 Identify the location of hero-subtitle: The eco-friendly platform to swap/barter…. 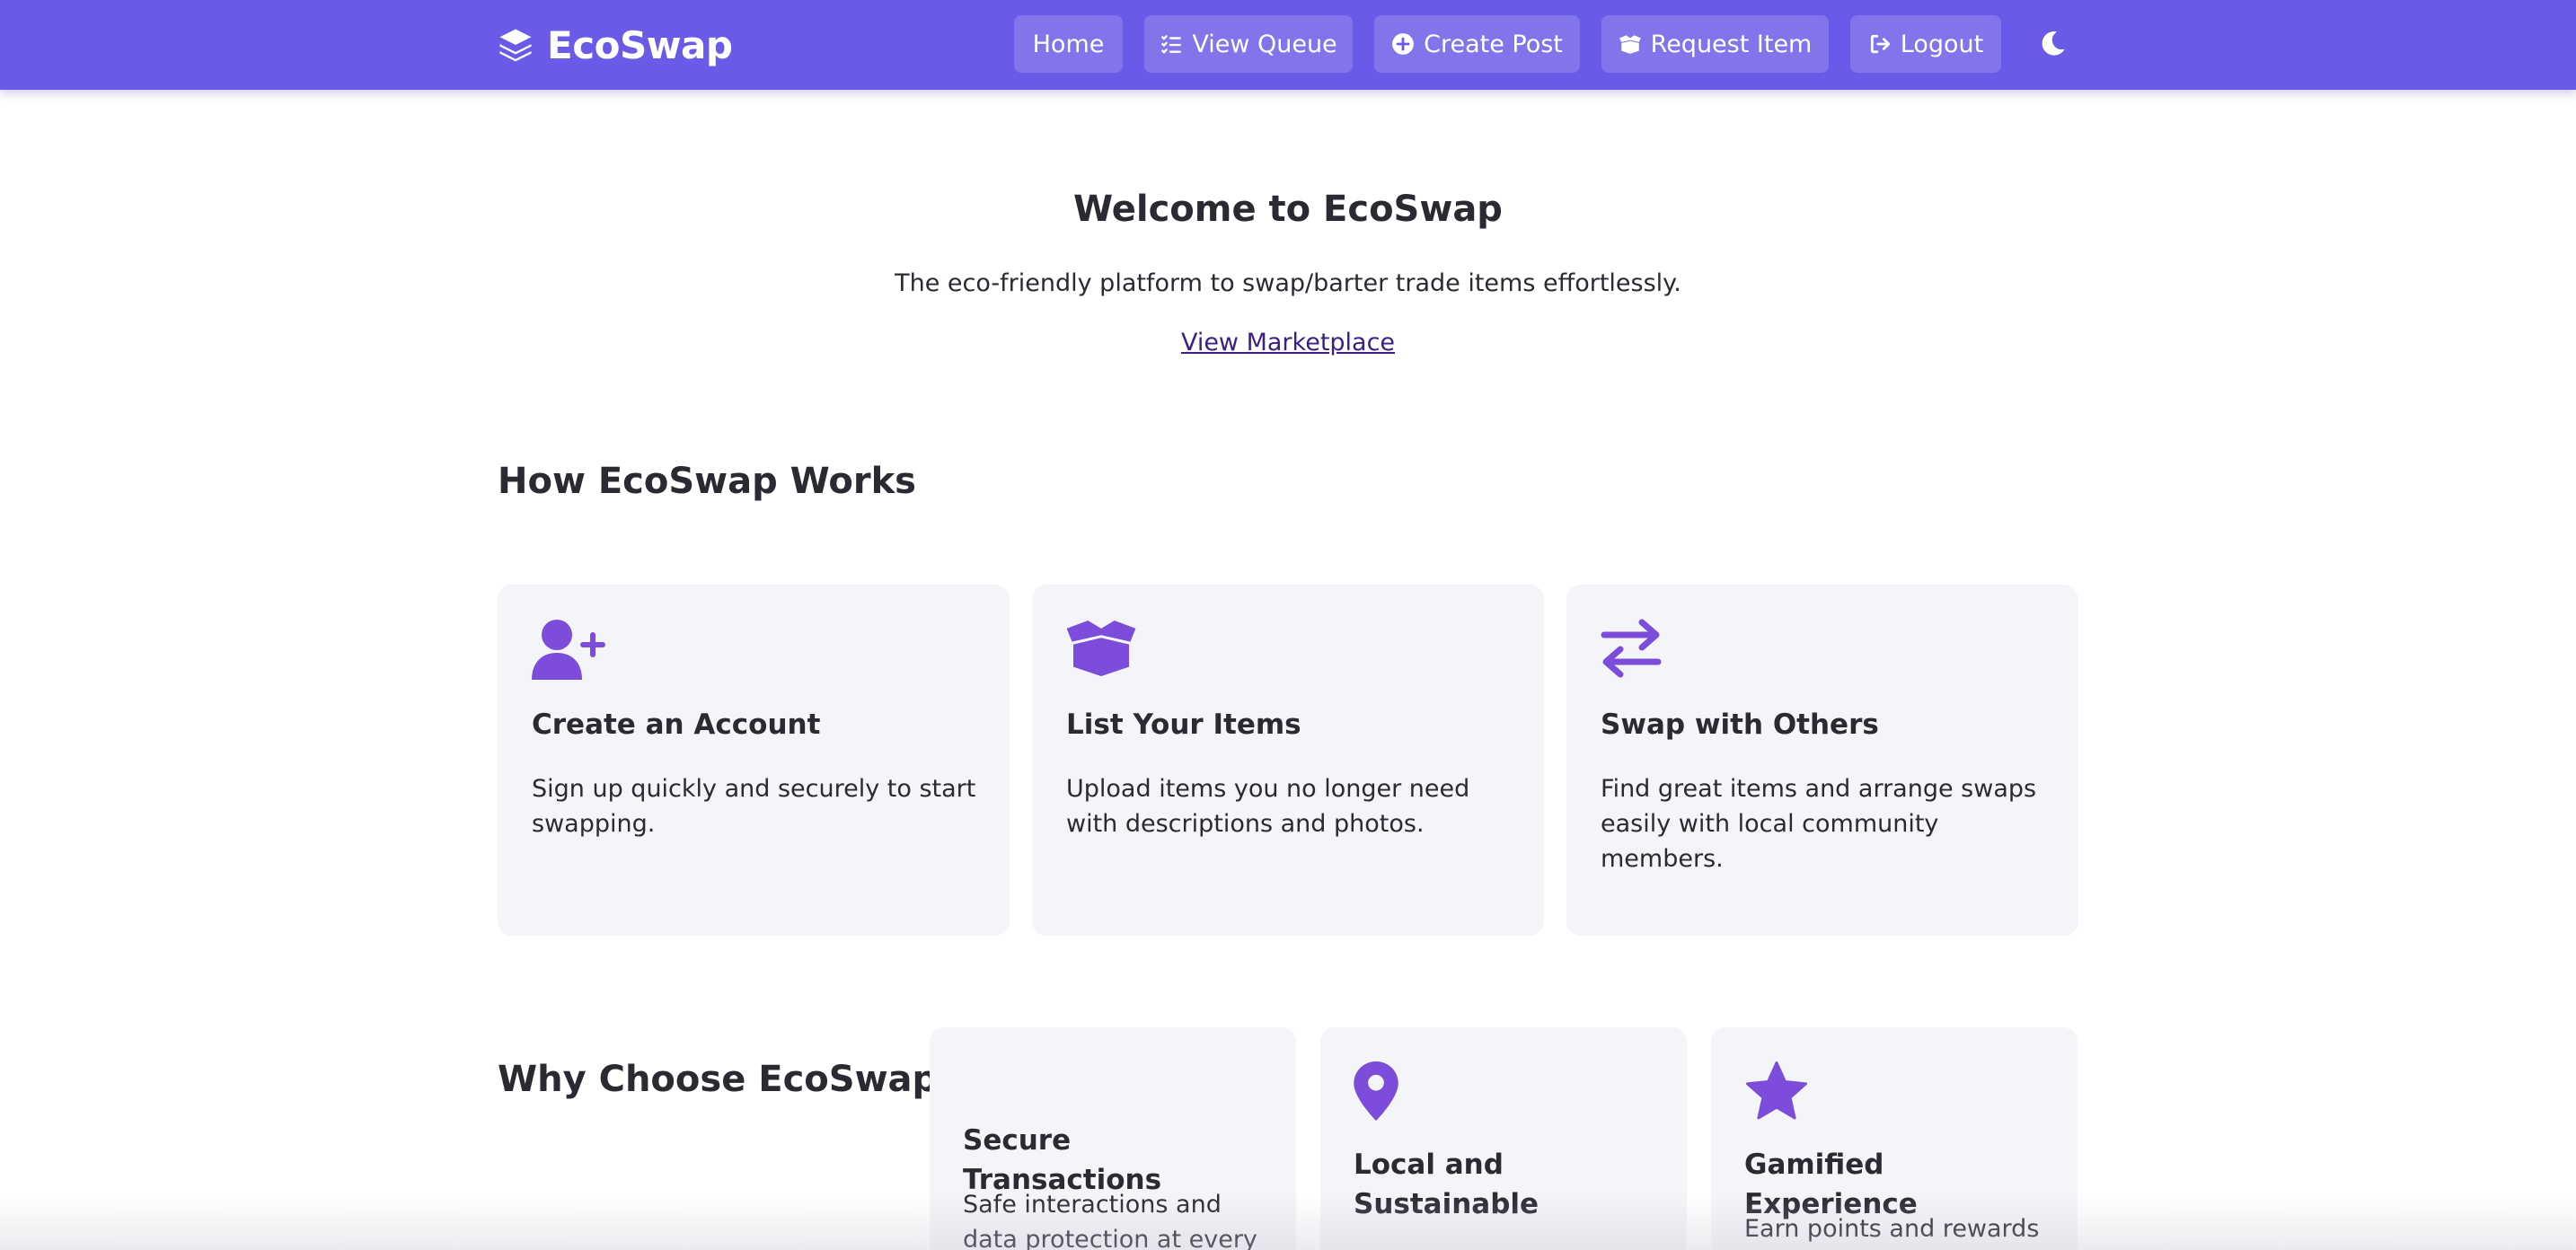
(1288, 283).